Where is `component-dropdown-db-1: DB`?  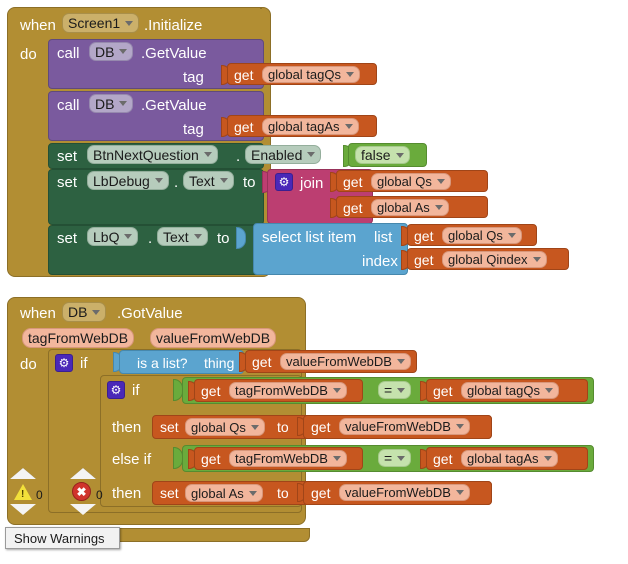
component-dropdown-db-1: DB is located at coordinates (111, 51).